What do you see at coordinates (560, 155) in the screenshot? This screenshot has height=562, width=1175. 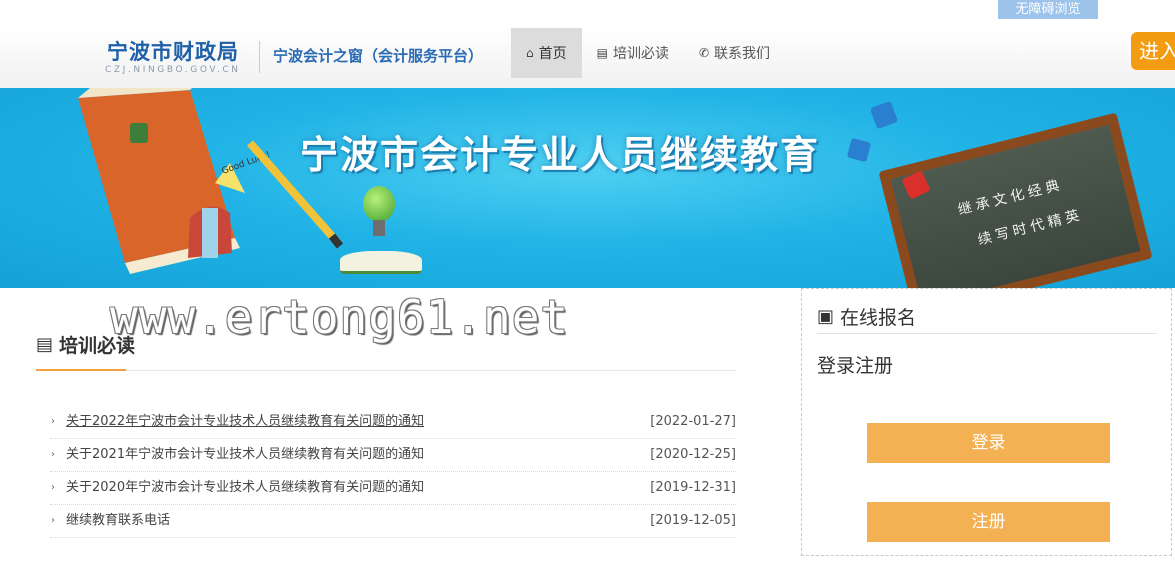 I see `banner-title: 宁波市会计专业人员继续教育` at bounding box center [560, 155].